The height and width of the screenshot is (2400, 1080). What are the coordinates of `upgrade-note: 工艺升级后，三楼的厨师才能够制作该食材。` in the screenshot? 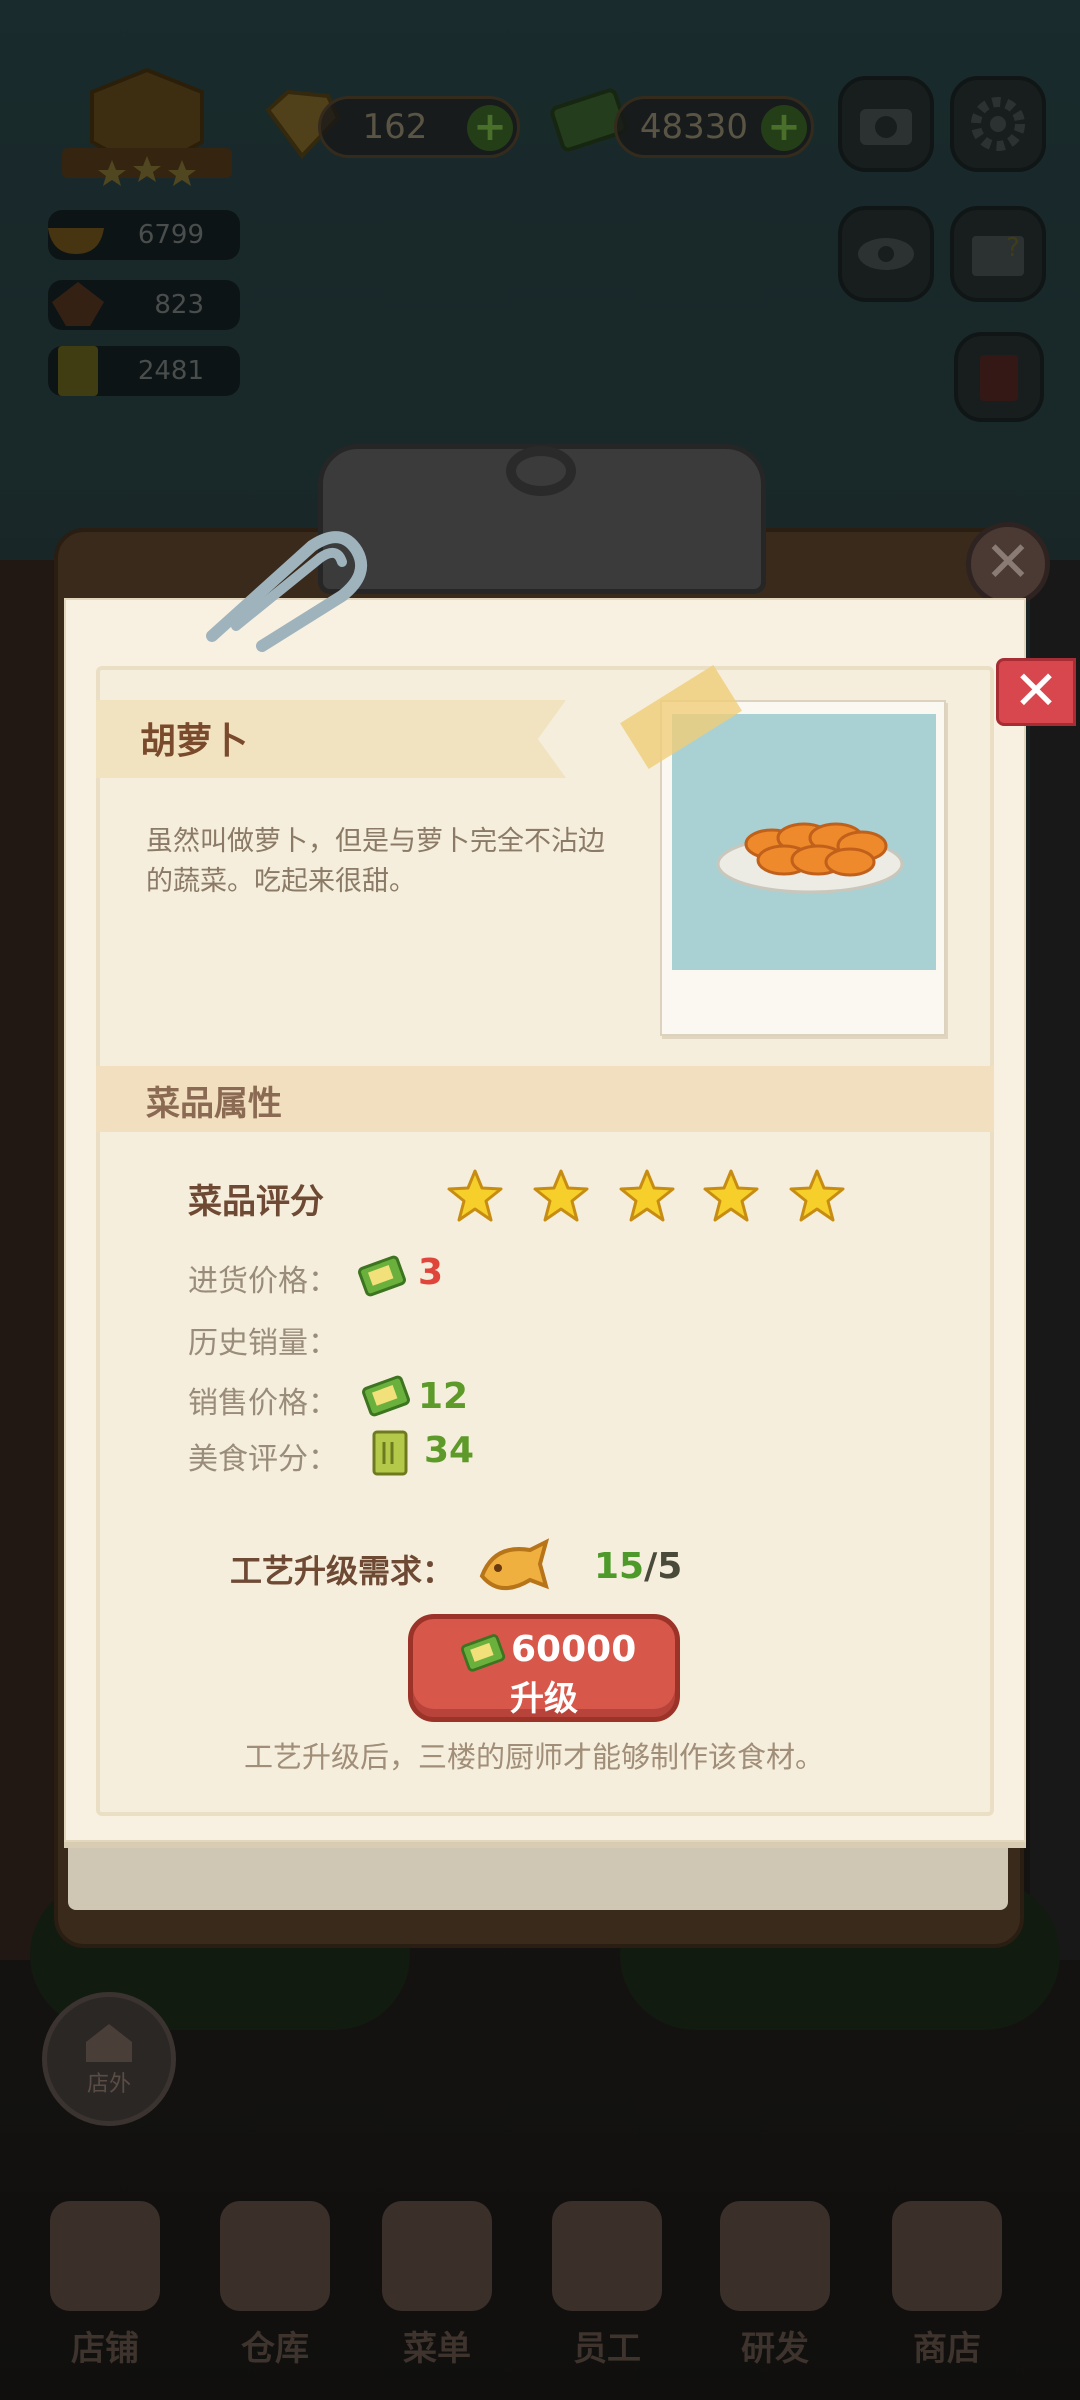 It's located at (534, 1757).